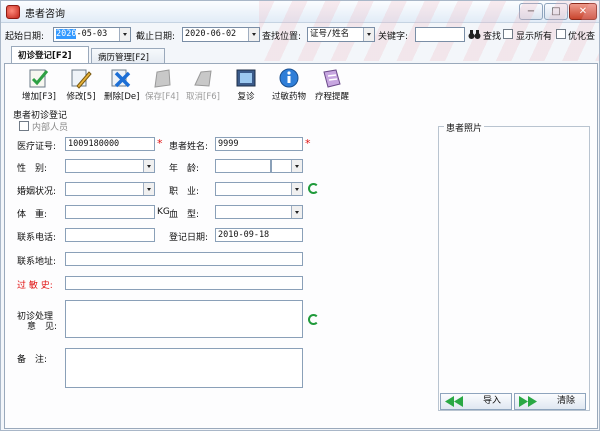 The width and height of the screenshot is (600, 431). Describe the element at coordinates (246, 97) in the screenshot. I see `revisit-label: 复诊` at that location.